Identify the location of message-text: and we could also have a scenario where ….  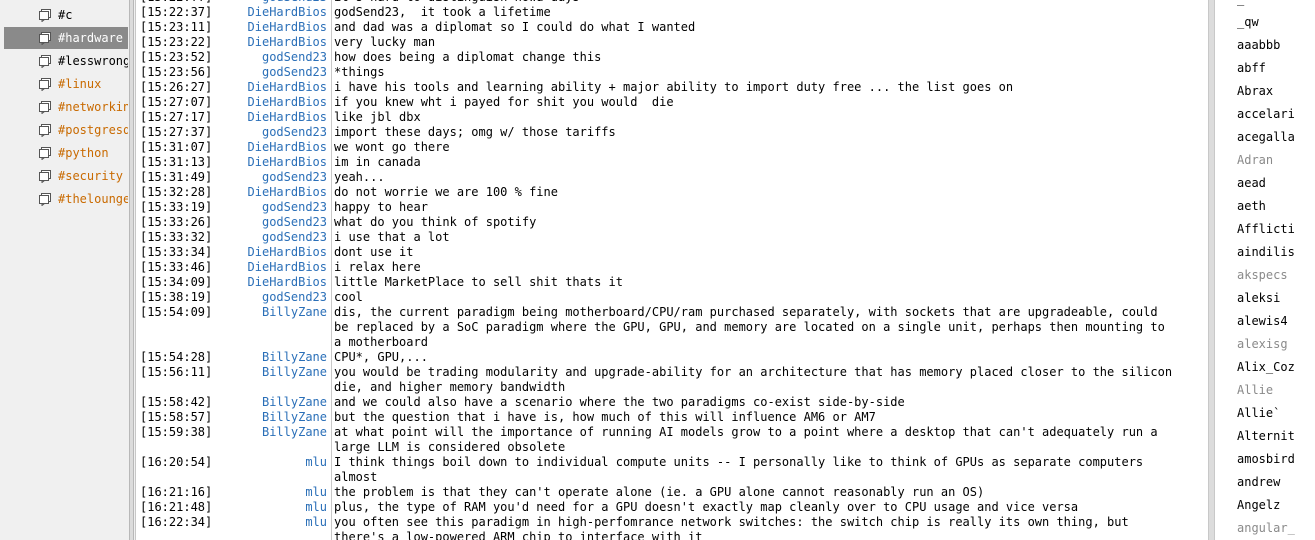
(619, 402).